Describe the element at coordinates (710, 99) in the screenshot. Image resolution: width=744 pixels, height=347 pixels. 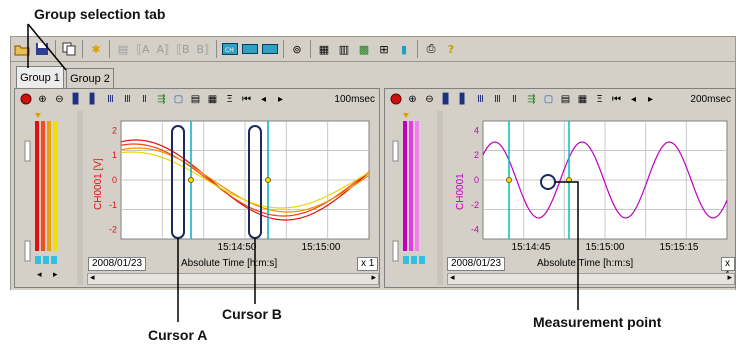
I see `sample-rate: 200msec` at that location.